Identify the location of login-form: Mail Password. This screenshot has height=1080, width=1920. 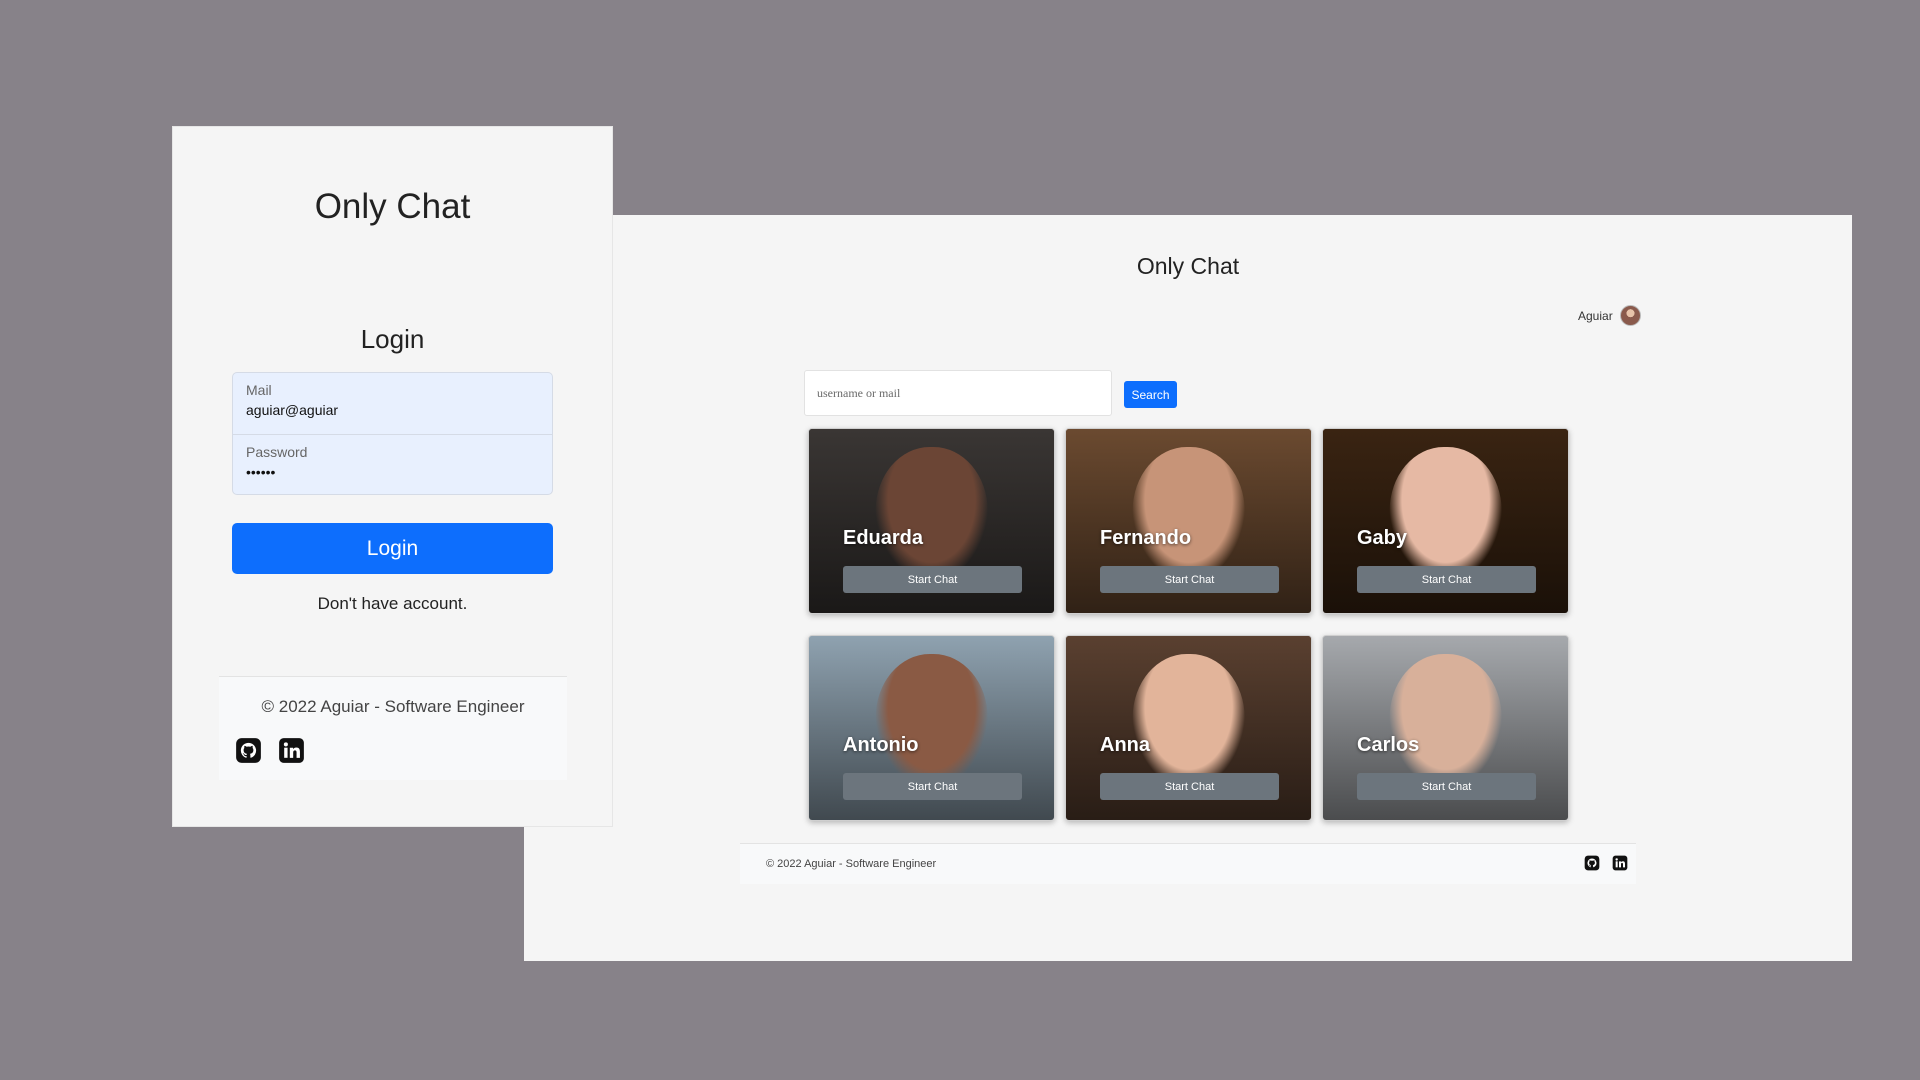
(392, 433).